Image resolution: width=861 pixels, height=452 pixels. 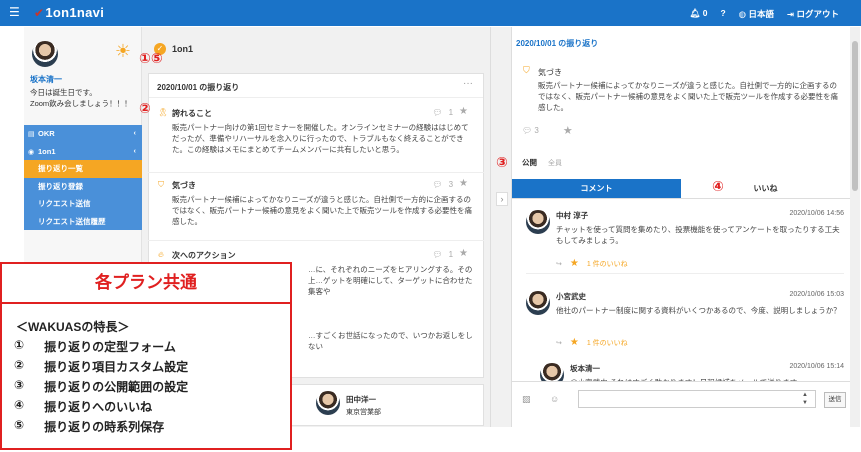 What do you see at coordinates (817, 294) in the screenshot?
I see `comment-date: 2020/10/06 15:03` at bounding box center [817, 294].